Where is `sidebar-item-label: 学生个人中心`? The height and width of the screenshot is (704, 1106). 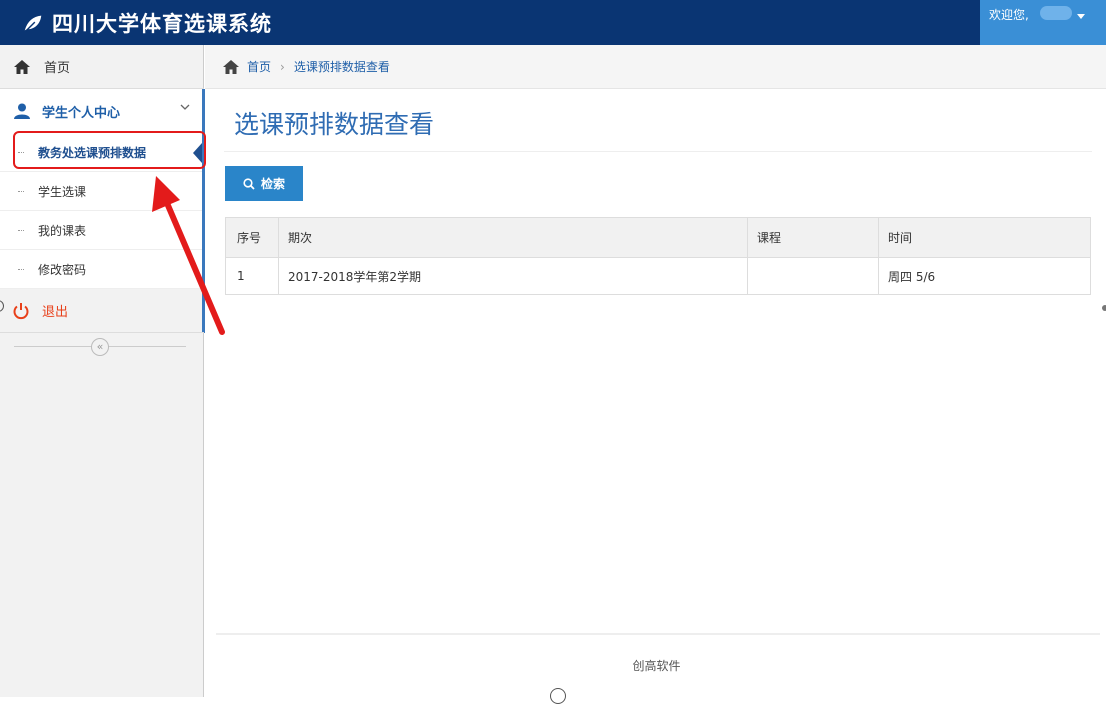 sidebar-item-label: 学生个人中心 is located at coordinates (81, 113).